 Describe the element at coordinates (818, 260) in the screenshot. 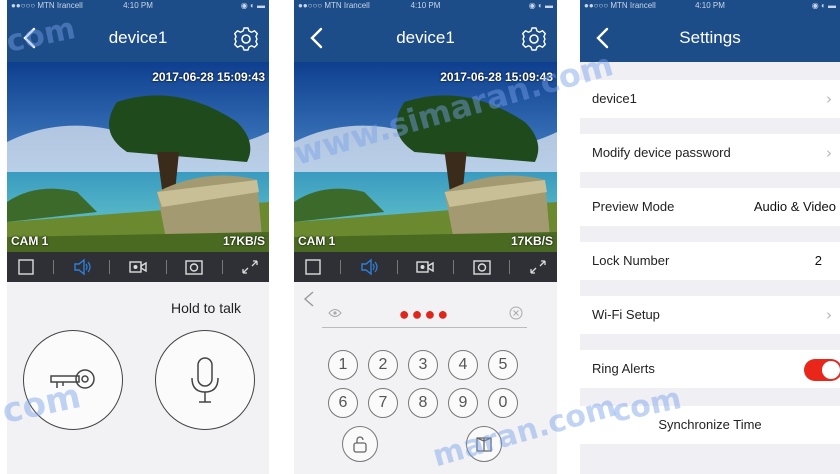

I see `lock-number-value: 2` at that location.